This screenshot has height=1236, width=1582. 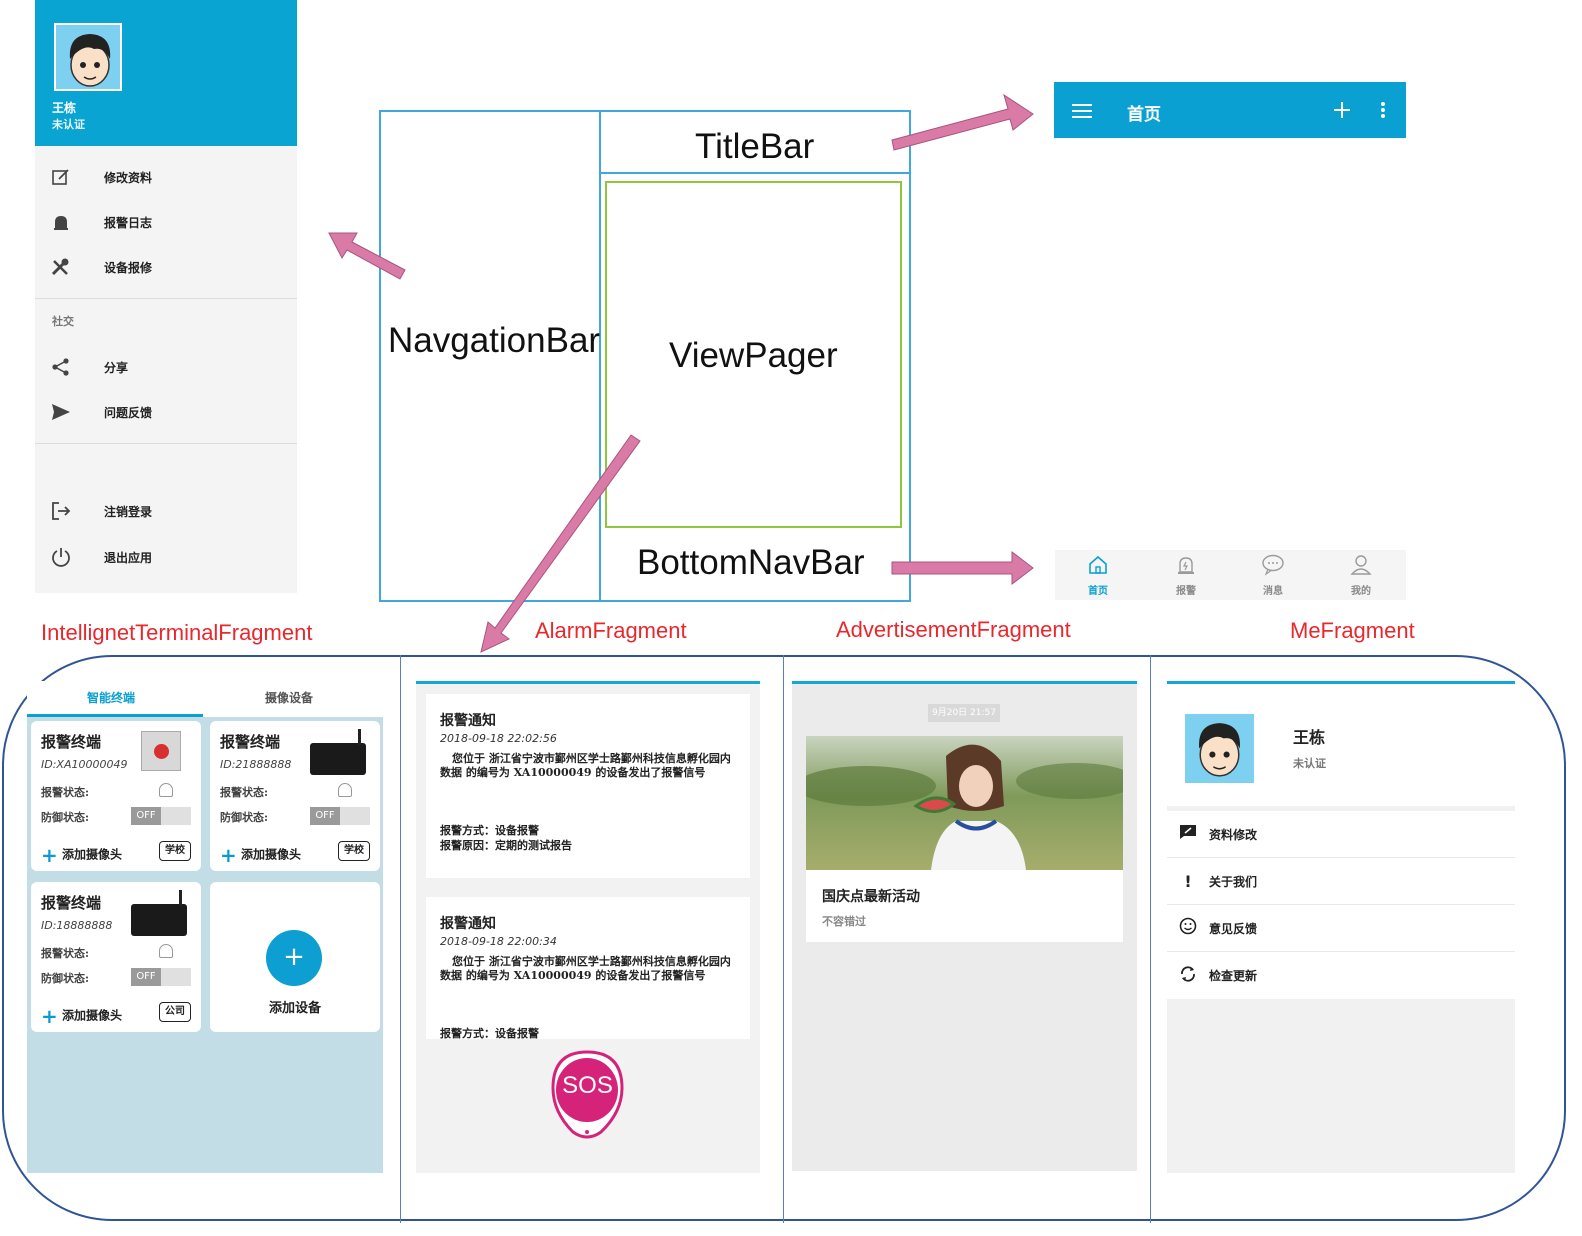 What do you see at coordinates (1341, 745) in the screenshot?
I see `profile-header: 王栋 未认证` at bounding box center [1341, 745].